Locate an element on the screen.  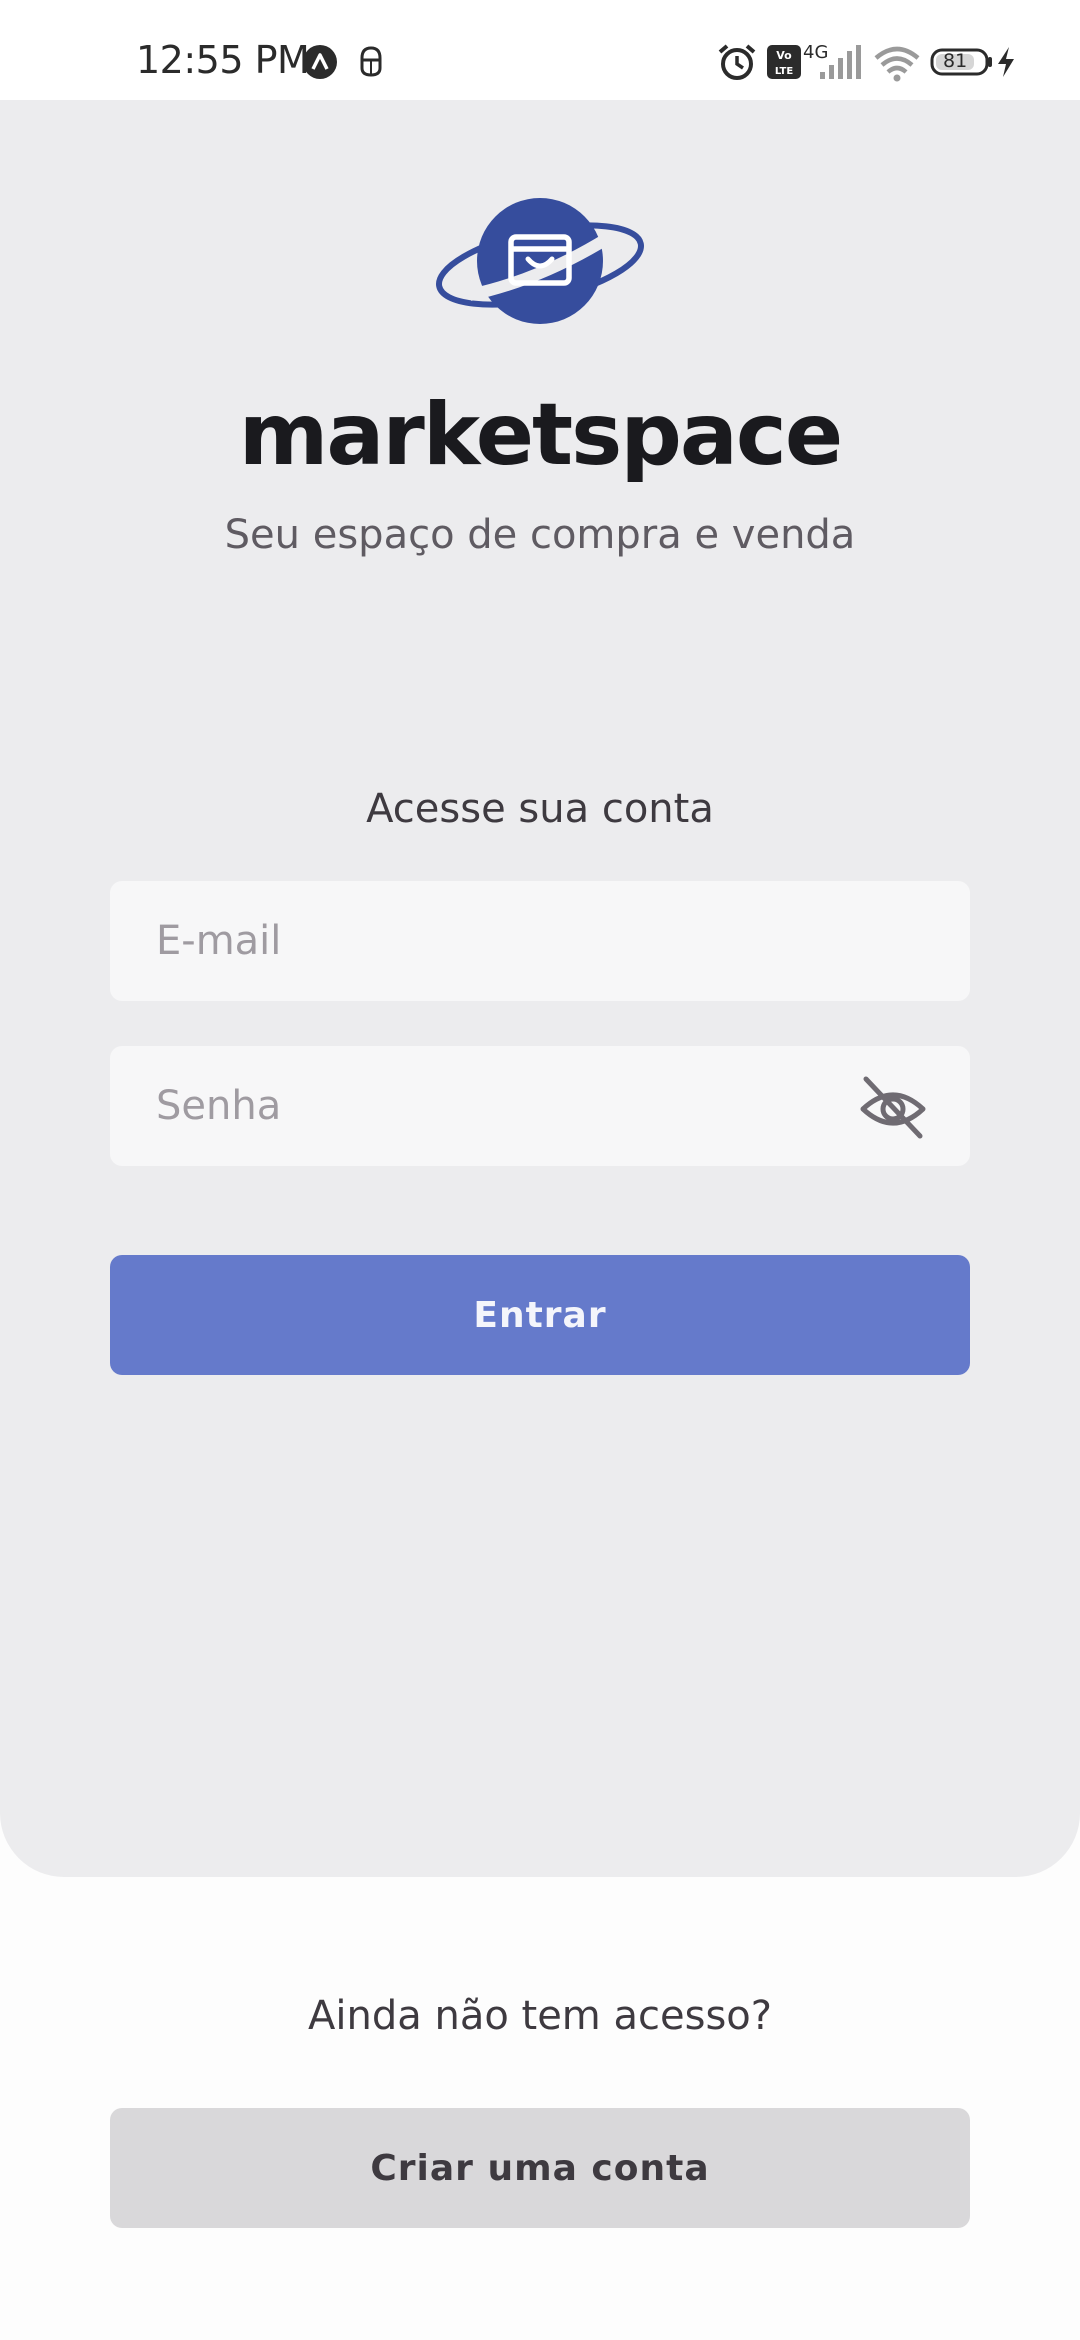
svg-text: LTE is located at coordinates (784, 71).